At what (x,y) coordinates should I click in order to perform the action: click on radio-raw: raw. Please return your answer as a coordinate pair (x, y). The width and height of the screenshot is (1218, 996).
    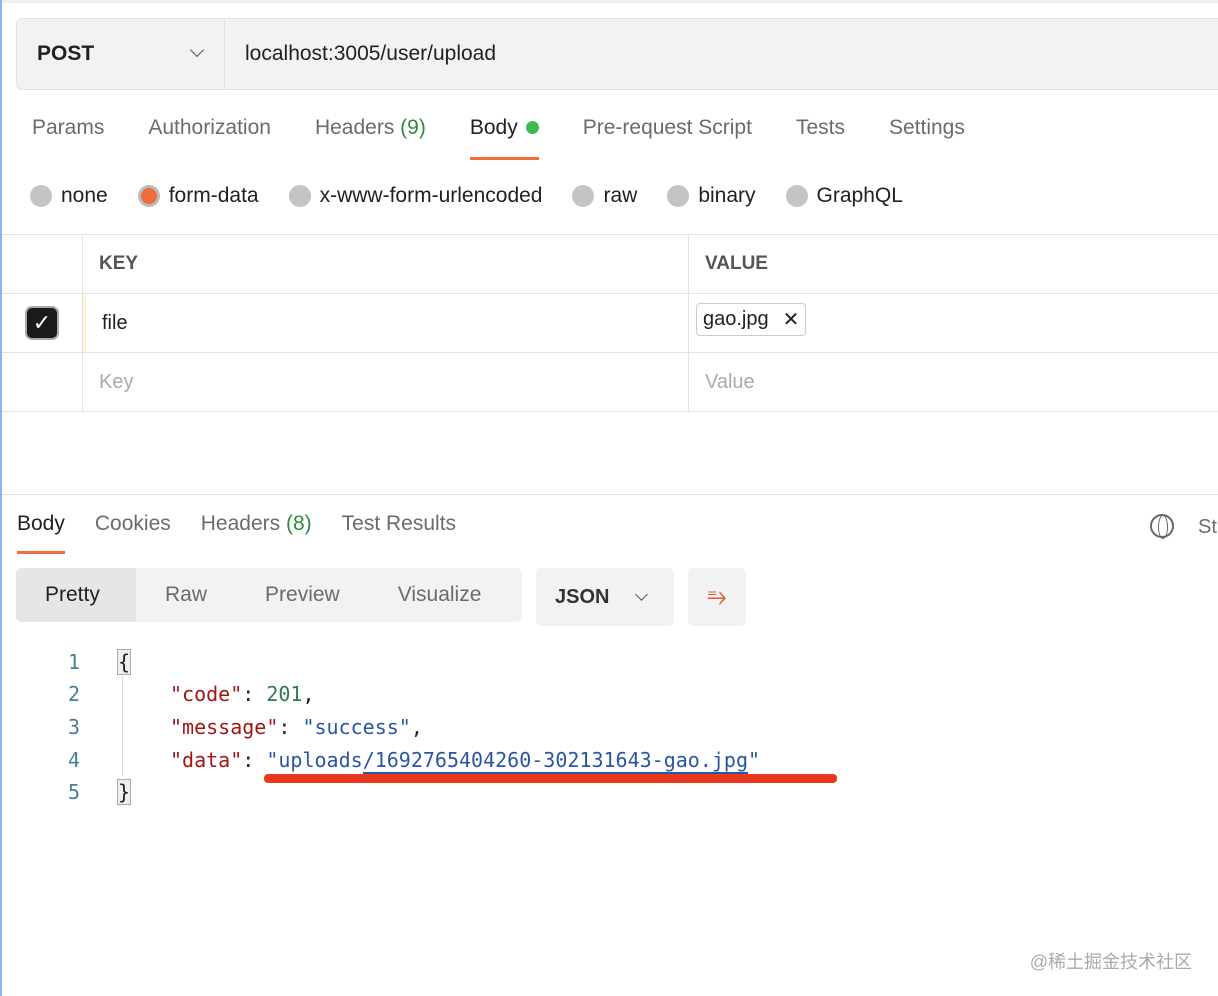
    Looking at the image, I should click on (604, 196).